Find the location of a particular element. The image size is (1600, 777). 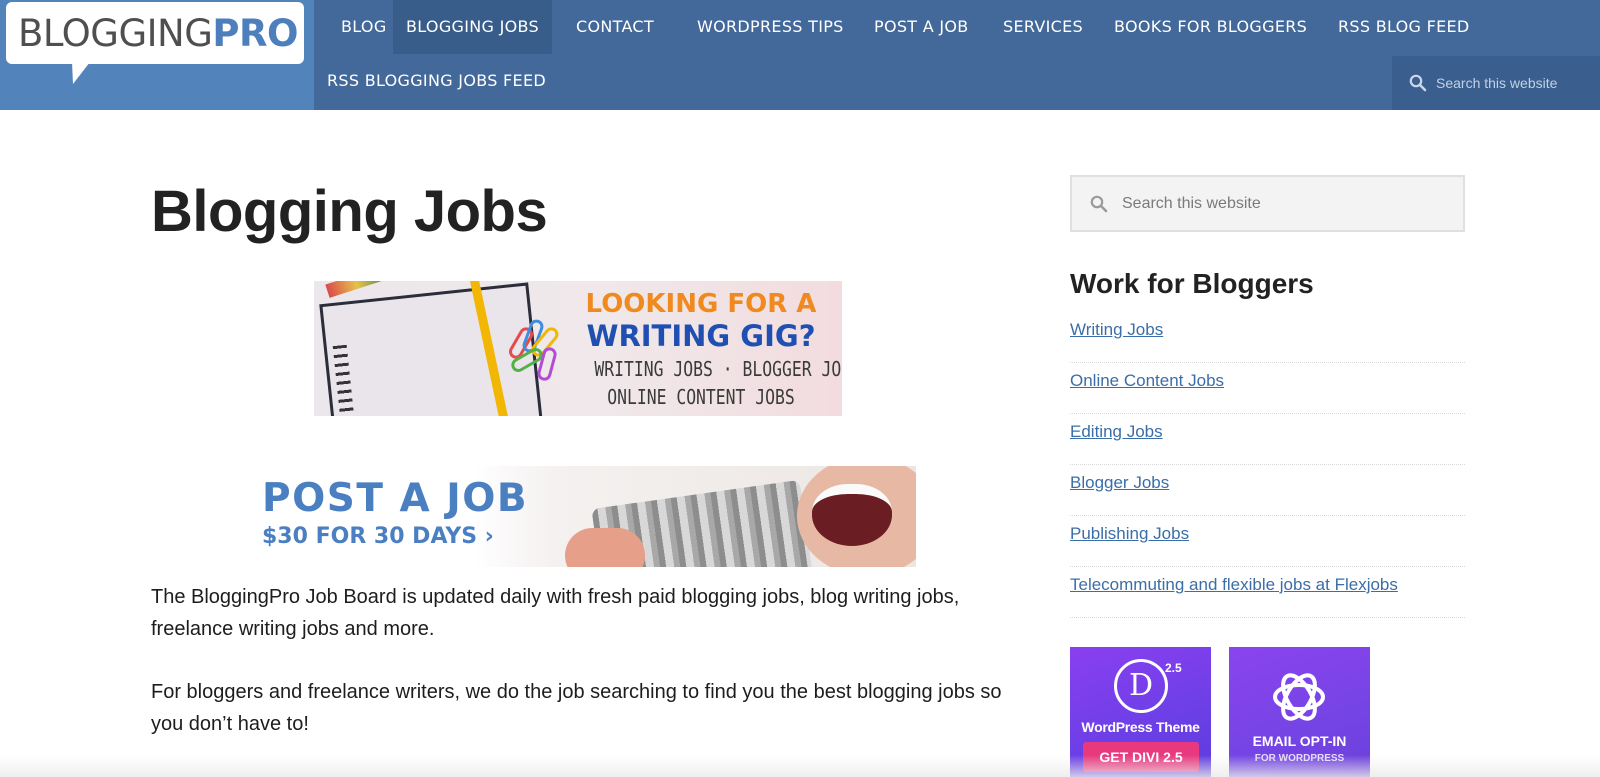

list-item: Editing Jobs is located at coordinates (1267, 439).